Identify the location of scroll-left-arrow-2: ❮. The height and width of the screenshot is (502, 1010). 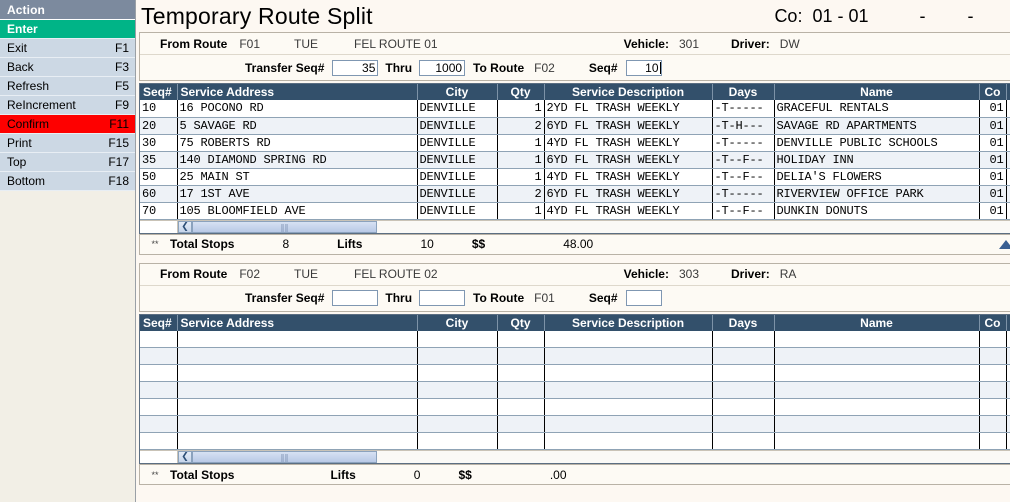
(185, 457).